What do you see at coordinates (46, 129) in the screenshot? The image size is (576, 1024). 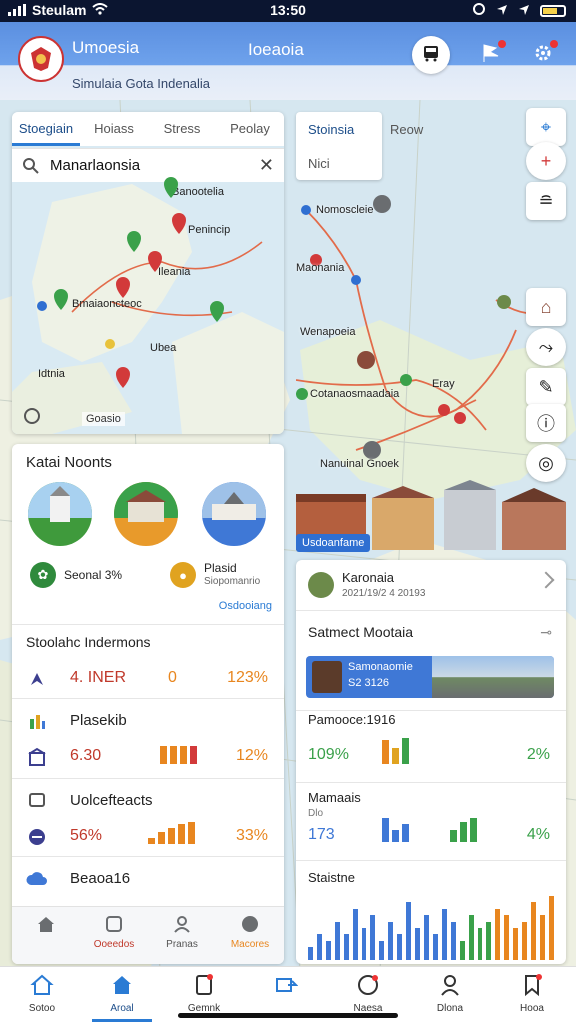 I see `tab-0: Stoegiain` at bounding box center [46, 129].